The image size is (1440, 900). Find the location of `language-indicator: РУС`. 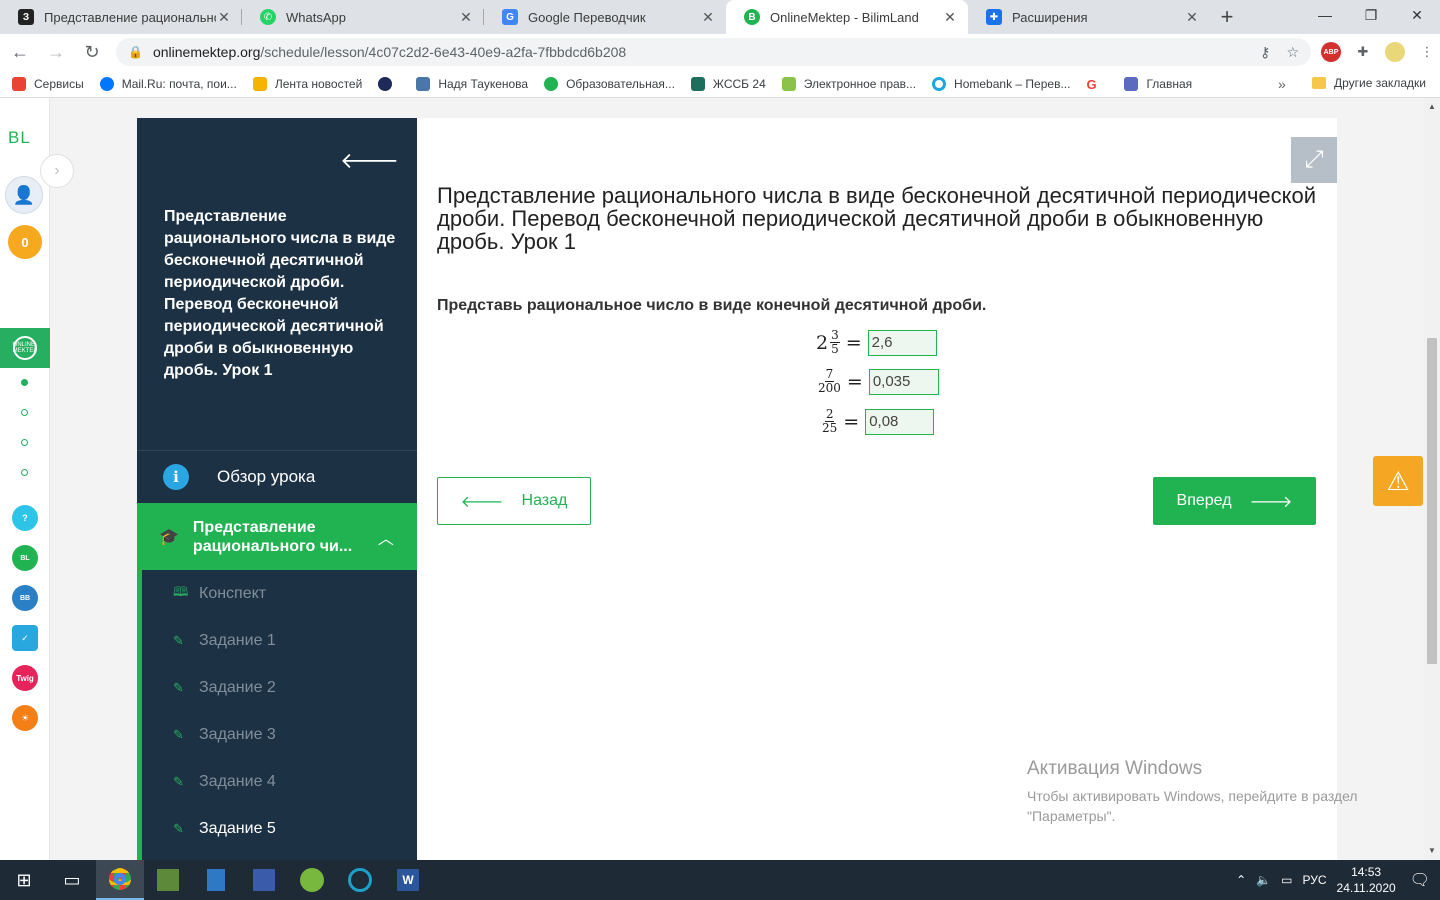

language-indicator: РУС is located at coordinates (1314, 880).